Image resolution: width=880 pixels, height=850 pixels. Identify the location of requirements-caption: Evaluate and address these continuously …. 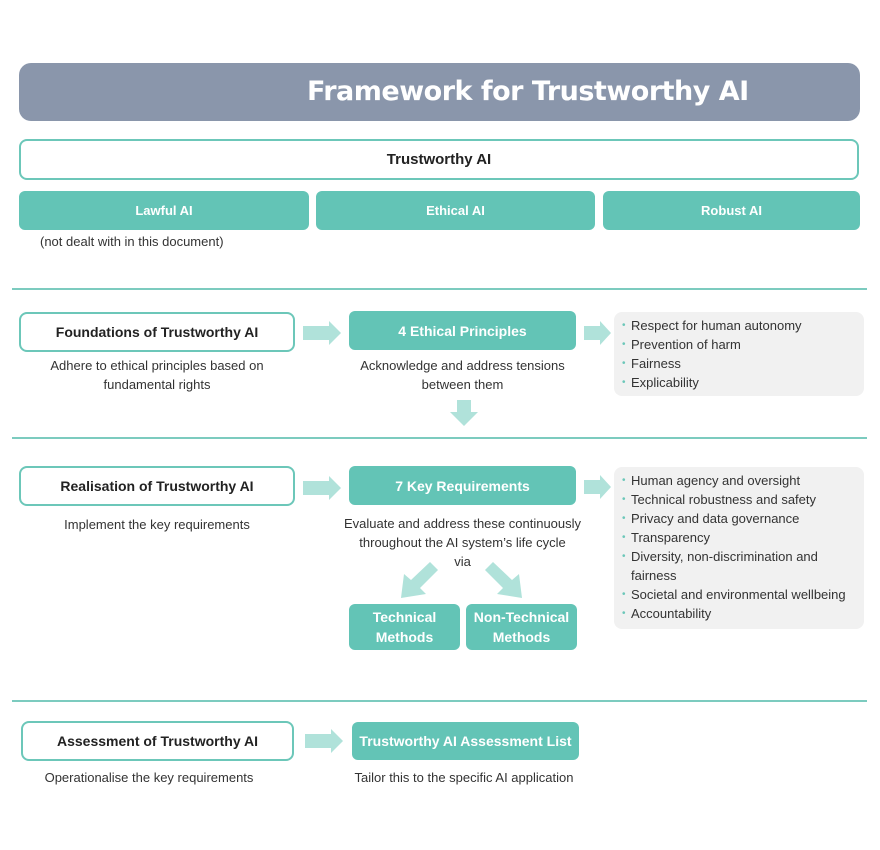
(462, 542).